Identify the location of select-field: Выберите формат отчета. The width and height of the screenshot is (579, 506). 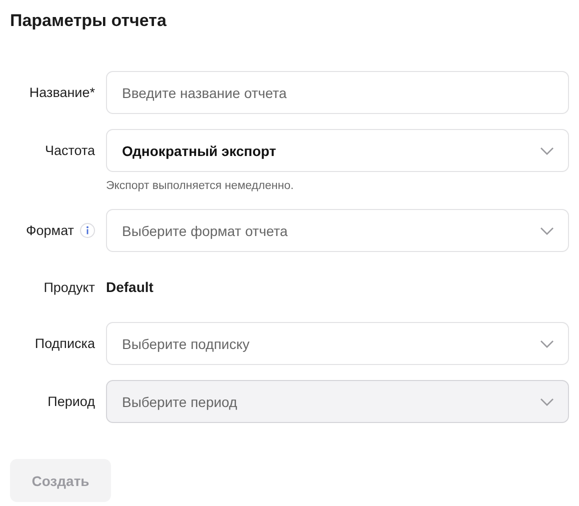
(337, 230).